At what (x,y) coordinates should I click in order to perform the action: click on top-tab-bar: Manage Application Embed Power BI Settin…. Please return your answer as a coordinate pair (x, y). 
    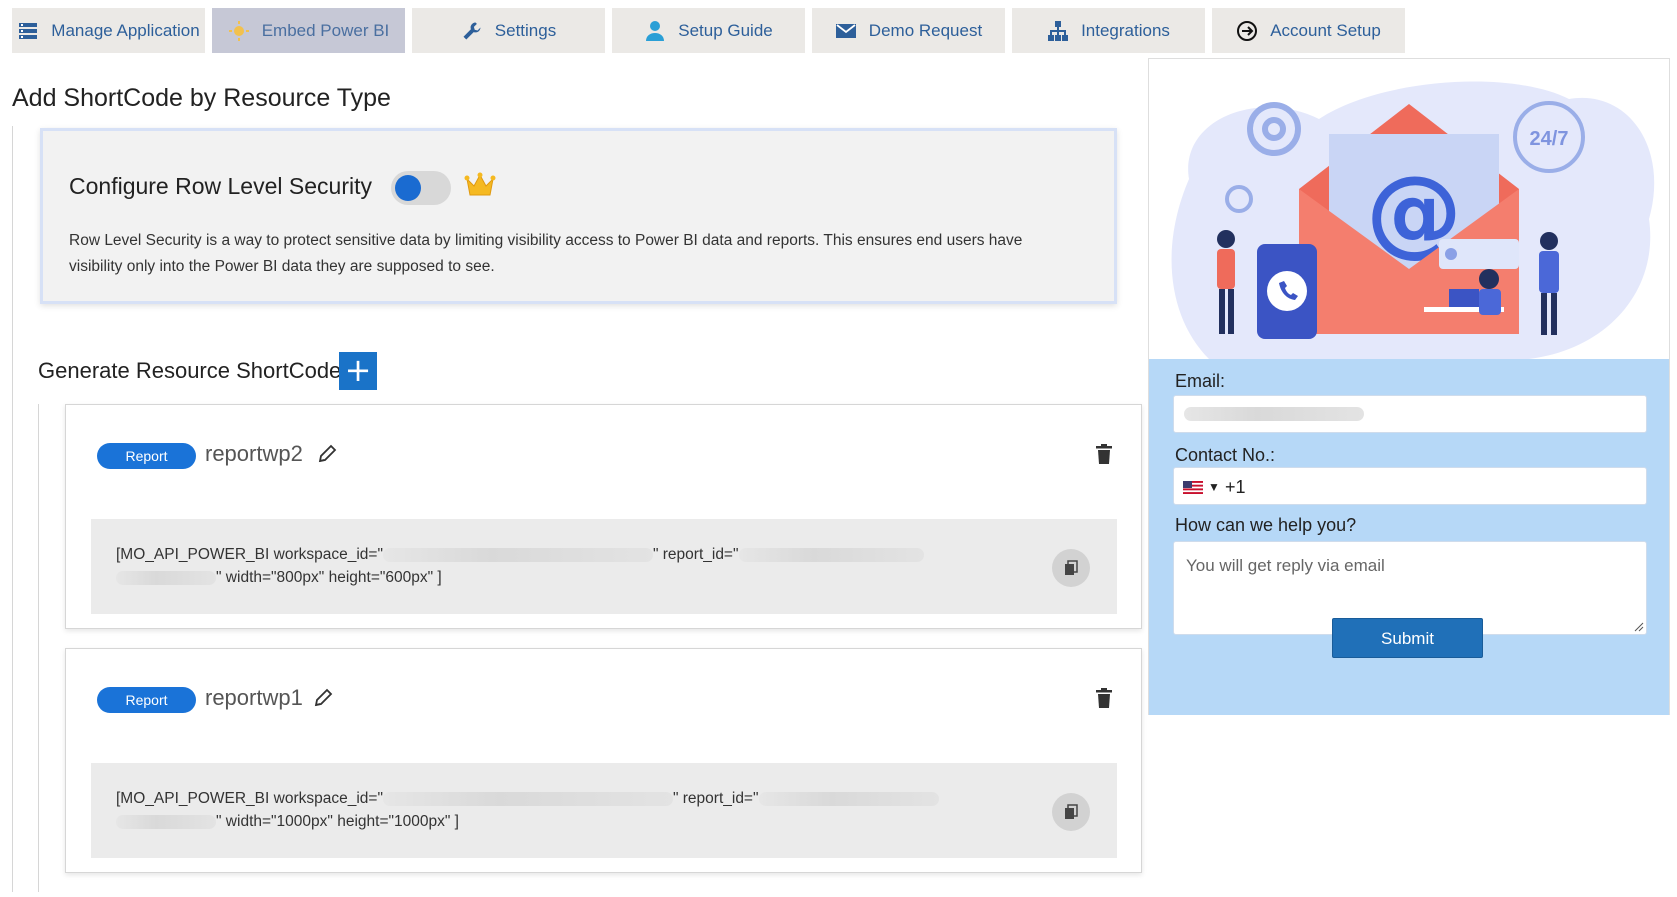
    Looking at the image, I should click on (708, 30).